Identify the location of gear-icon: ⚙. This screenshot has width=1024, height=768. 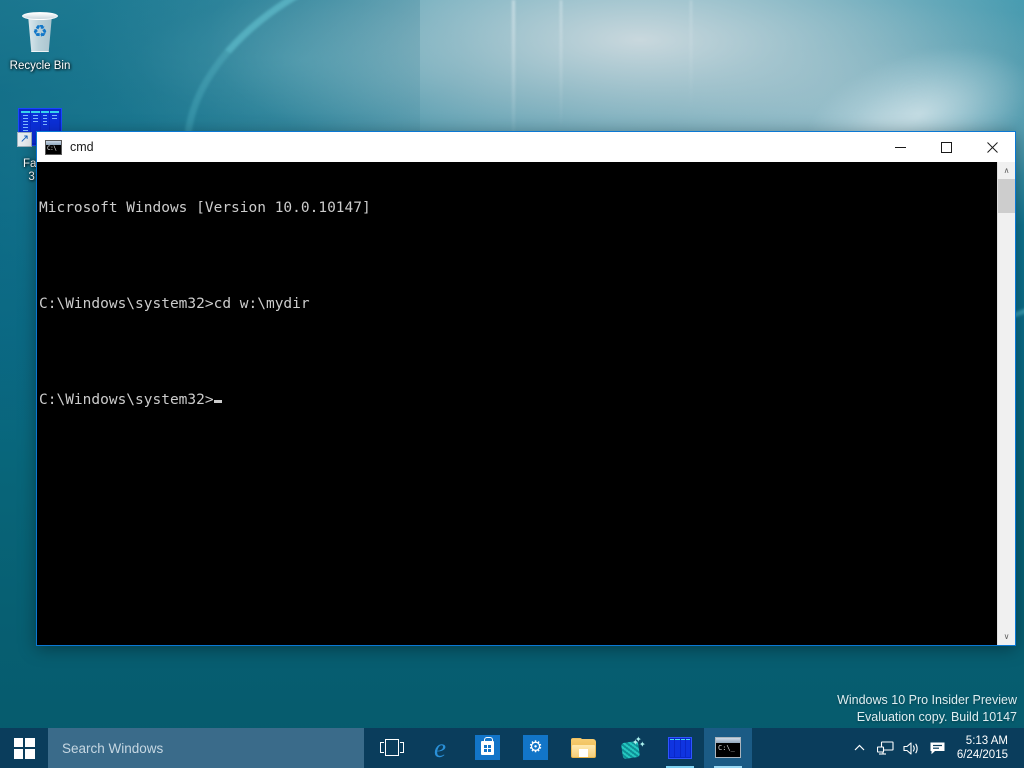
(536, 748).